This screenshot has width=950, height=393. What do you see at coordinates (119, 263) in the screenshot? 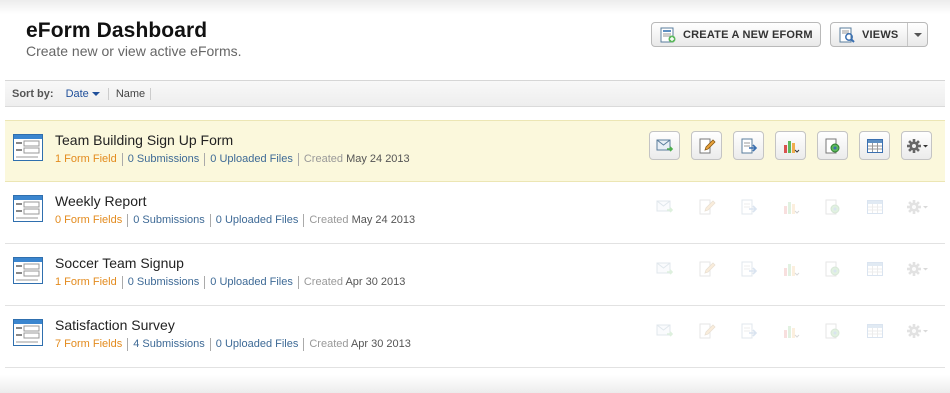
I see `form-name-link: Soccer Team Signup` at bounding box center [119, 263].